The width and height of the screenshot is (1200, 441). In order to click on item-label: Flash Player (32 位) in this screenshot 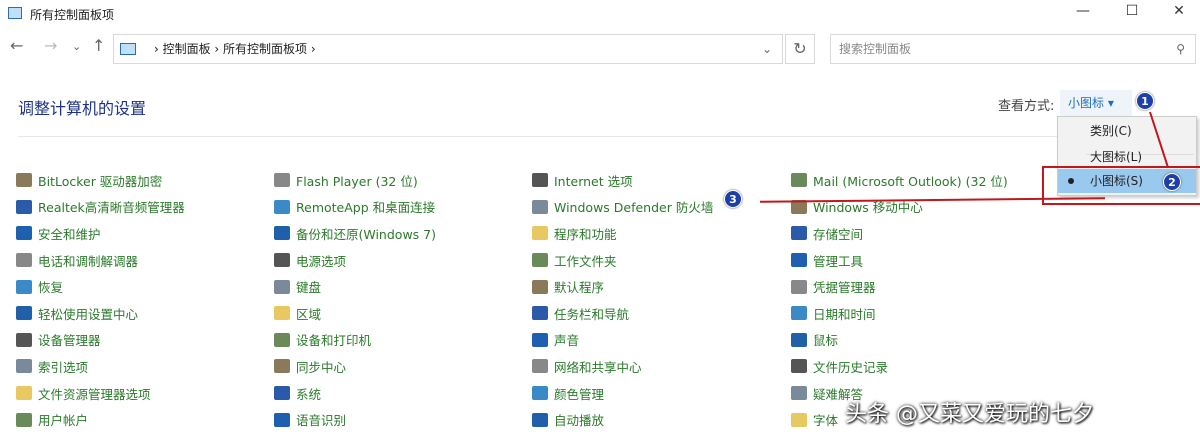, I will do `click(357, 181)`.